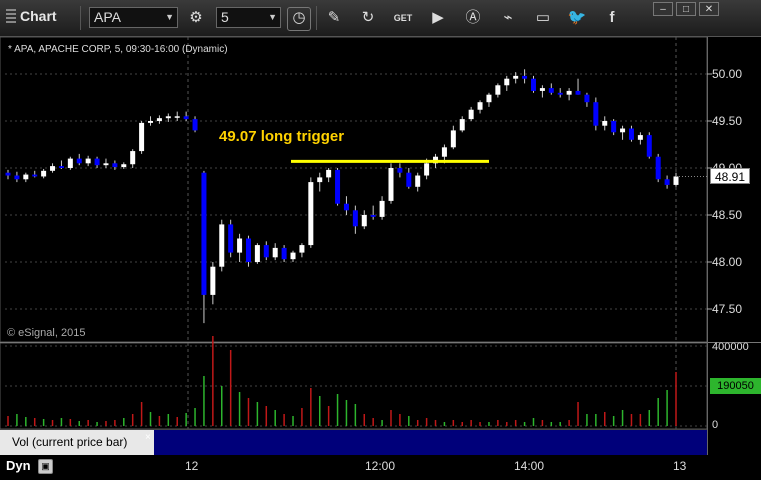  Describe the element at coordinates (529, 466) in the screenshot. I see `time-axis-label: 14:00` at that location.